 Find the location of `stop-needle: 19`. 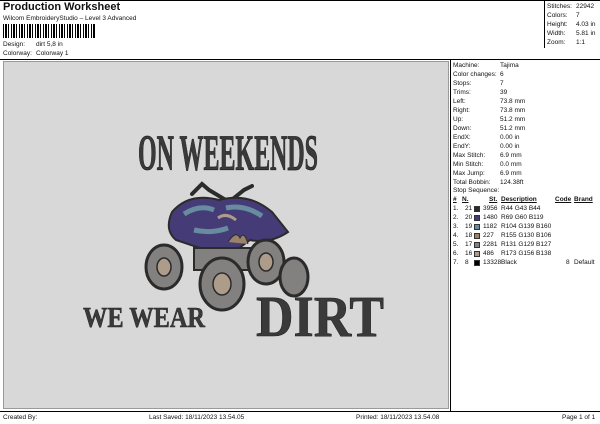

stop-needle: 19 is located at coordinates (469, 226).